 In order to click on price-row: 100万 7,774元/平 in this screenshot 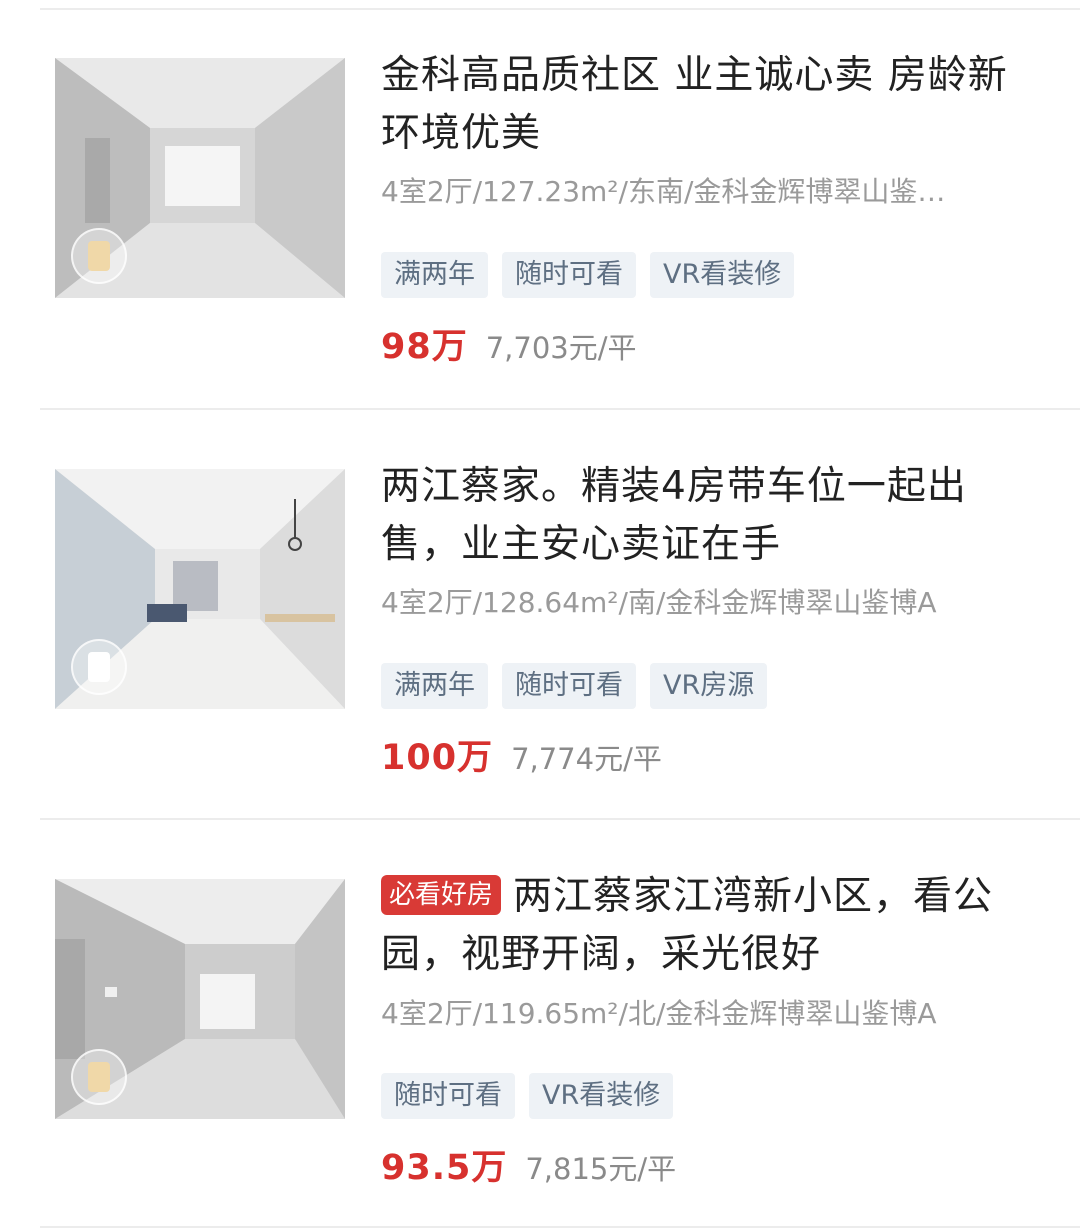, I will do `click(521, 754)`.